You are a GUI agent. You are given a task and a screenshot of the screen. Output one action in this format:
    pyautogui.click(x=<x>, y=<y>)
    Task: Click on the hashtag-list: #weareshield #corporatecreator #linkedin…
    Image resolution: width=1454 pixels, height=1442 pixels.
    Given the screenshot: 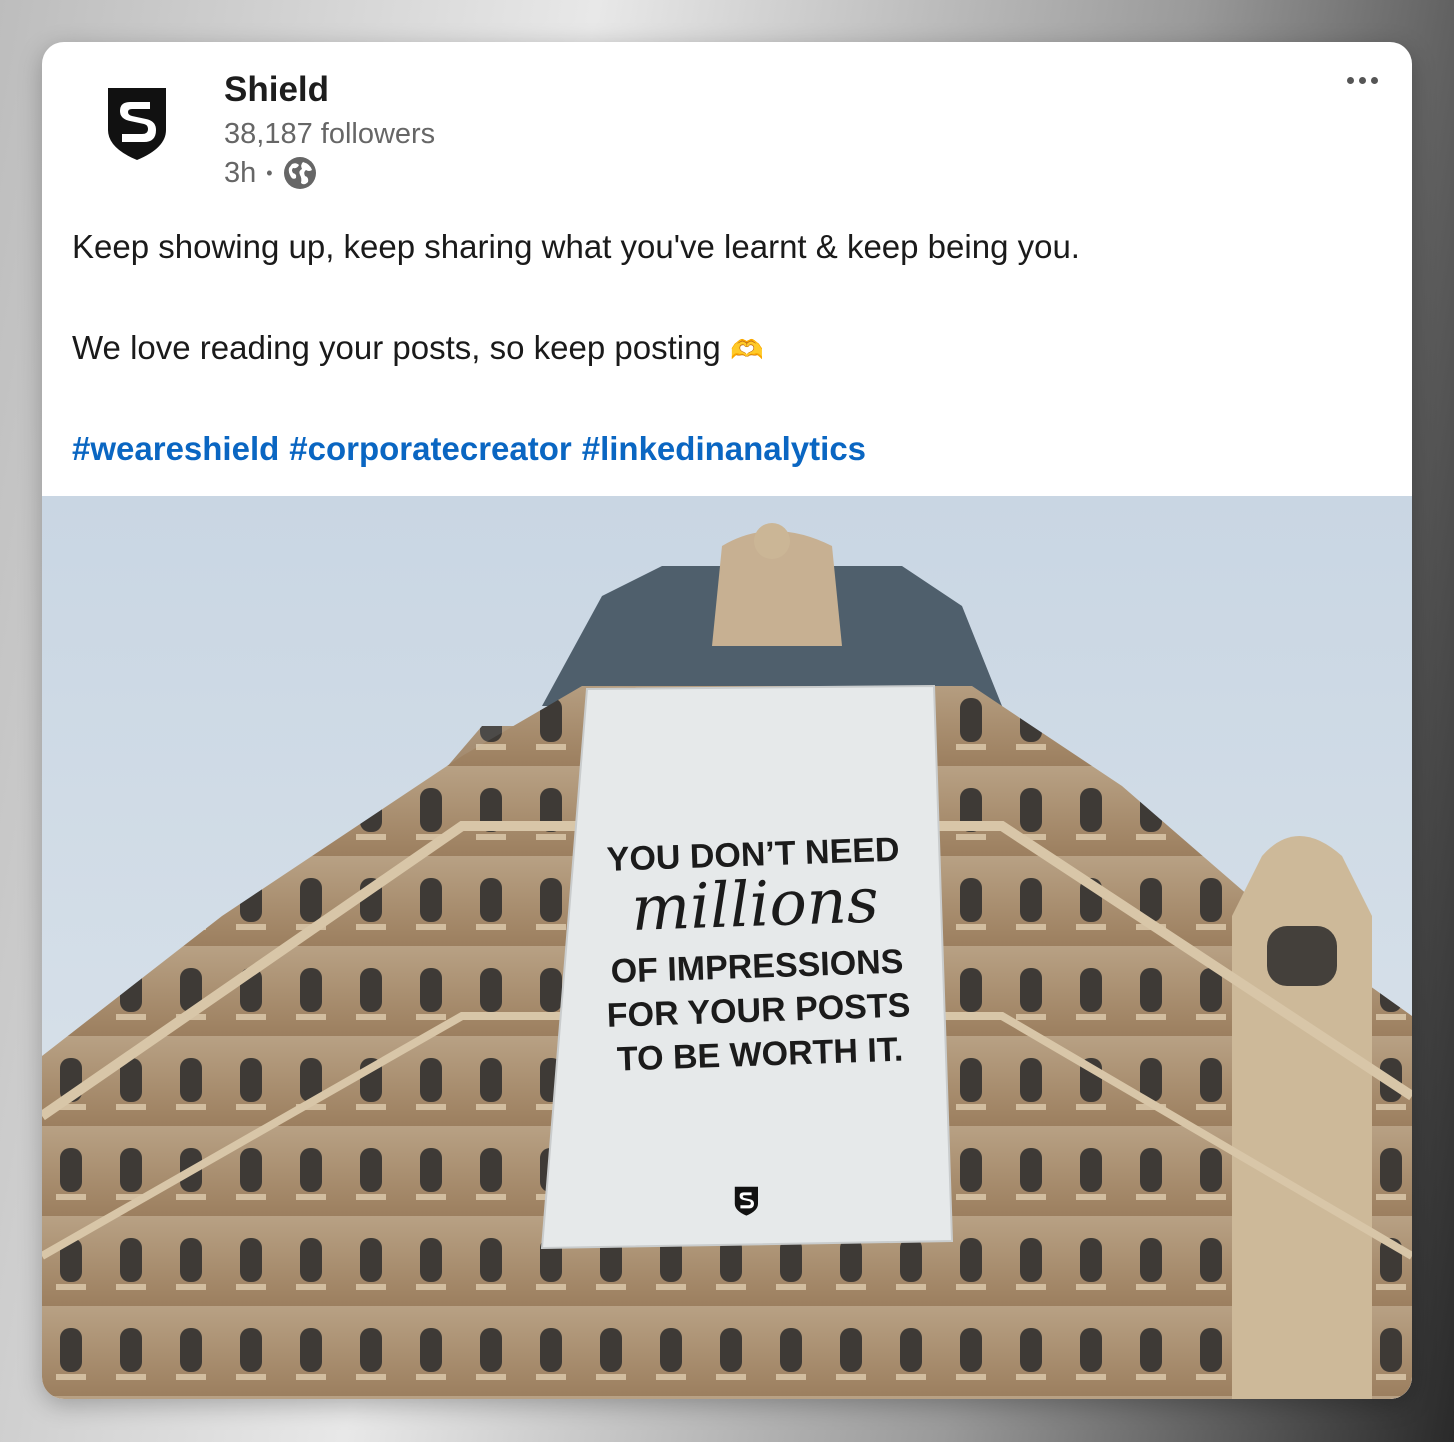 What is the action you would take?
    pyautogui.click(x=469, y=449)
    